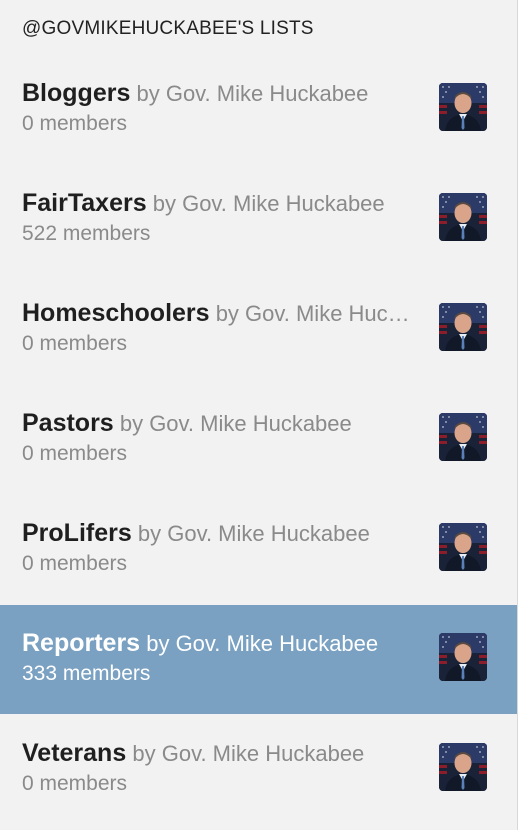 The image size is (518, 830). I want to click on list-title-line: Veterans by Gov. Mike Huckabee, so click(217, 753).